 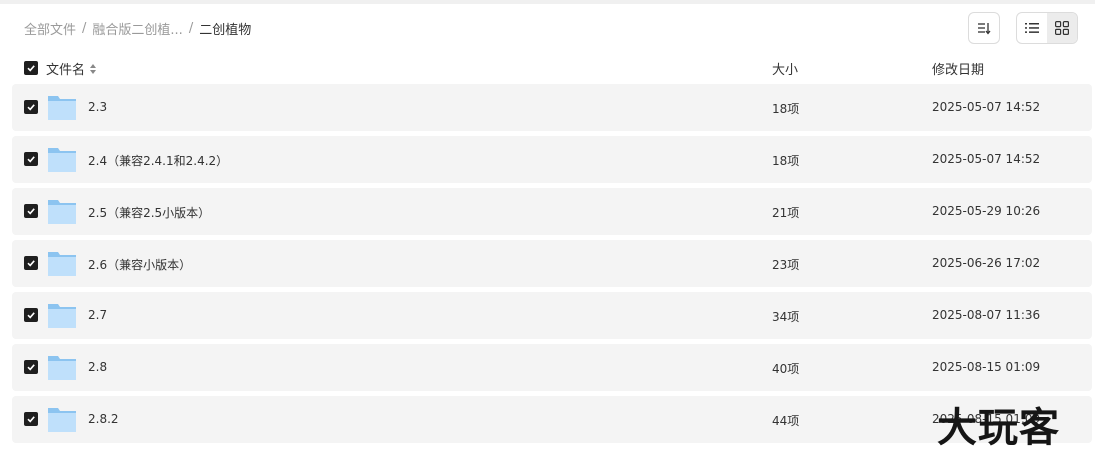 What do you see at coordinates (986, 315) in the screenshot?
I see `file-modified: 2025-08-07 11:36` at bounding box center [986, 315].